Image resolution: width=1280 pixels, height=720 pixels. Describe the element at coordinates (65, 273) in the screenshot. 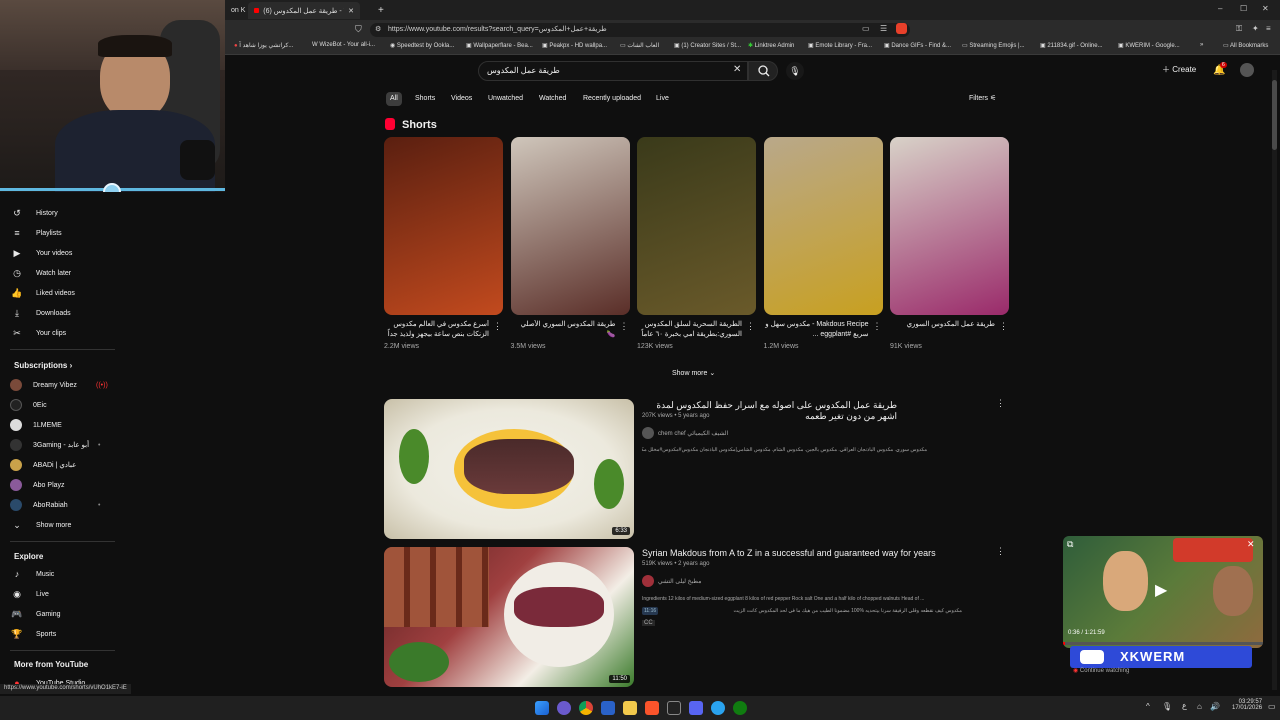

I see `sidebar-item-watch-later: ◷ Watch later` at that location.